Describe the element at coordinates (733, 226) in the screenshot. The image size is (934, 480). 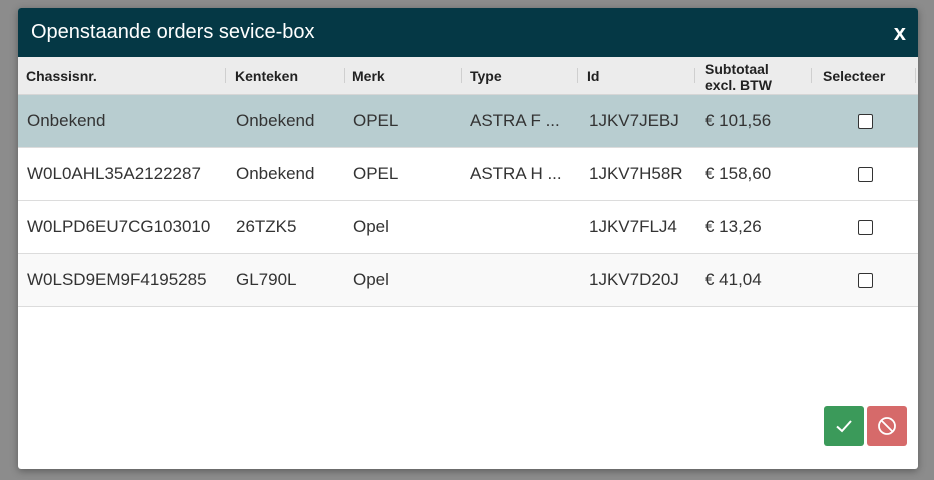
I see `cell-subtotaal: € 13,26` at that location.